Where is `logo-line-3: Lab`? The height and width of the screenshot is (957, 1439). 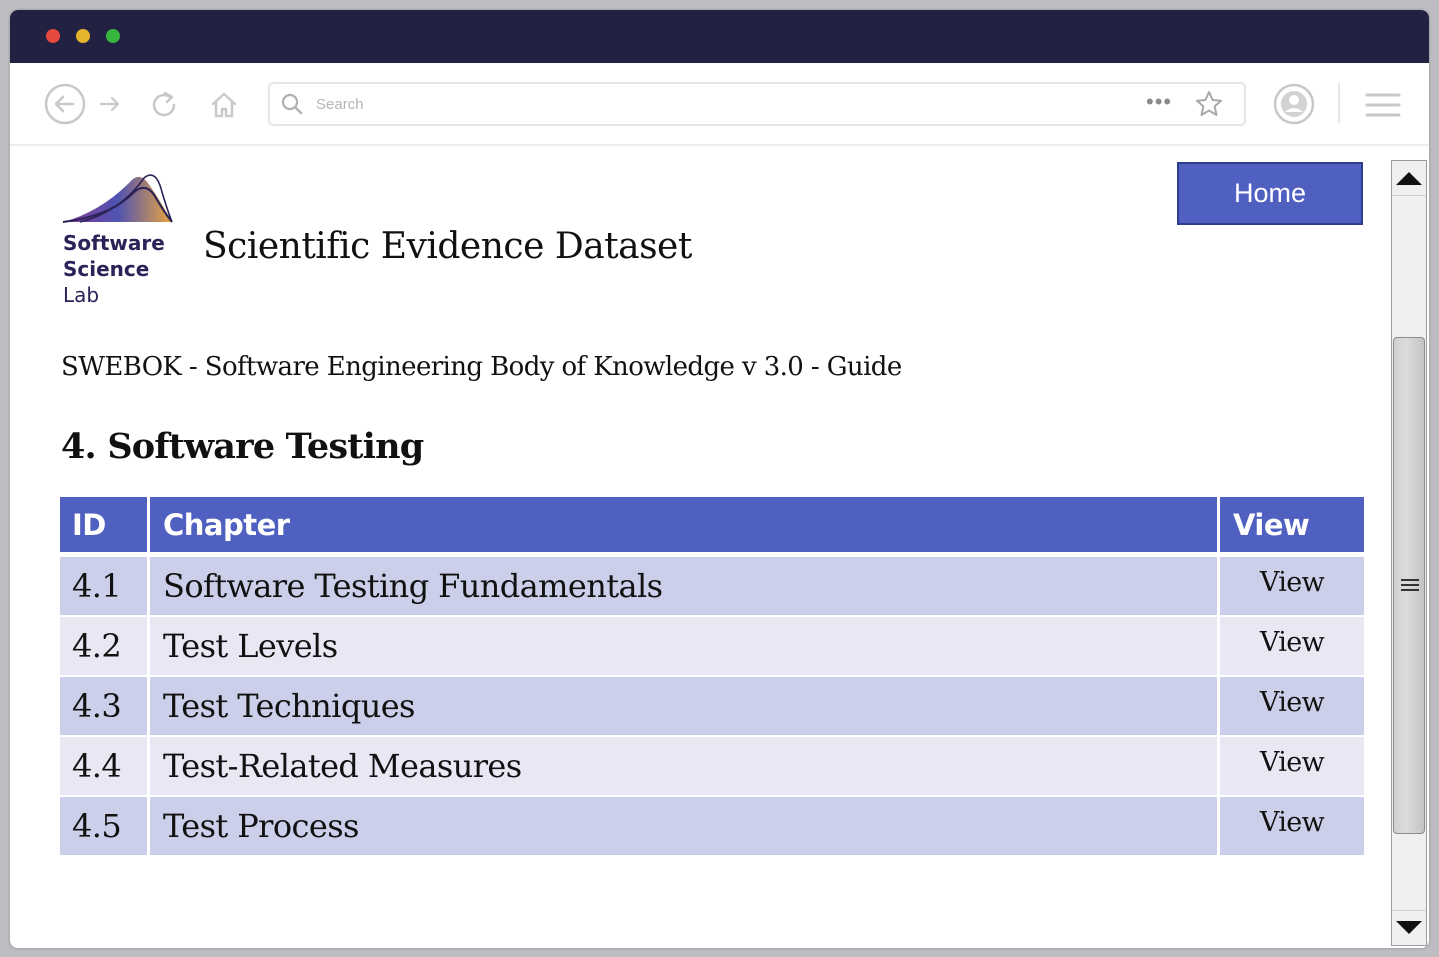 logo-line-3: Lab is located at coordinates (81, 295).